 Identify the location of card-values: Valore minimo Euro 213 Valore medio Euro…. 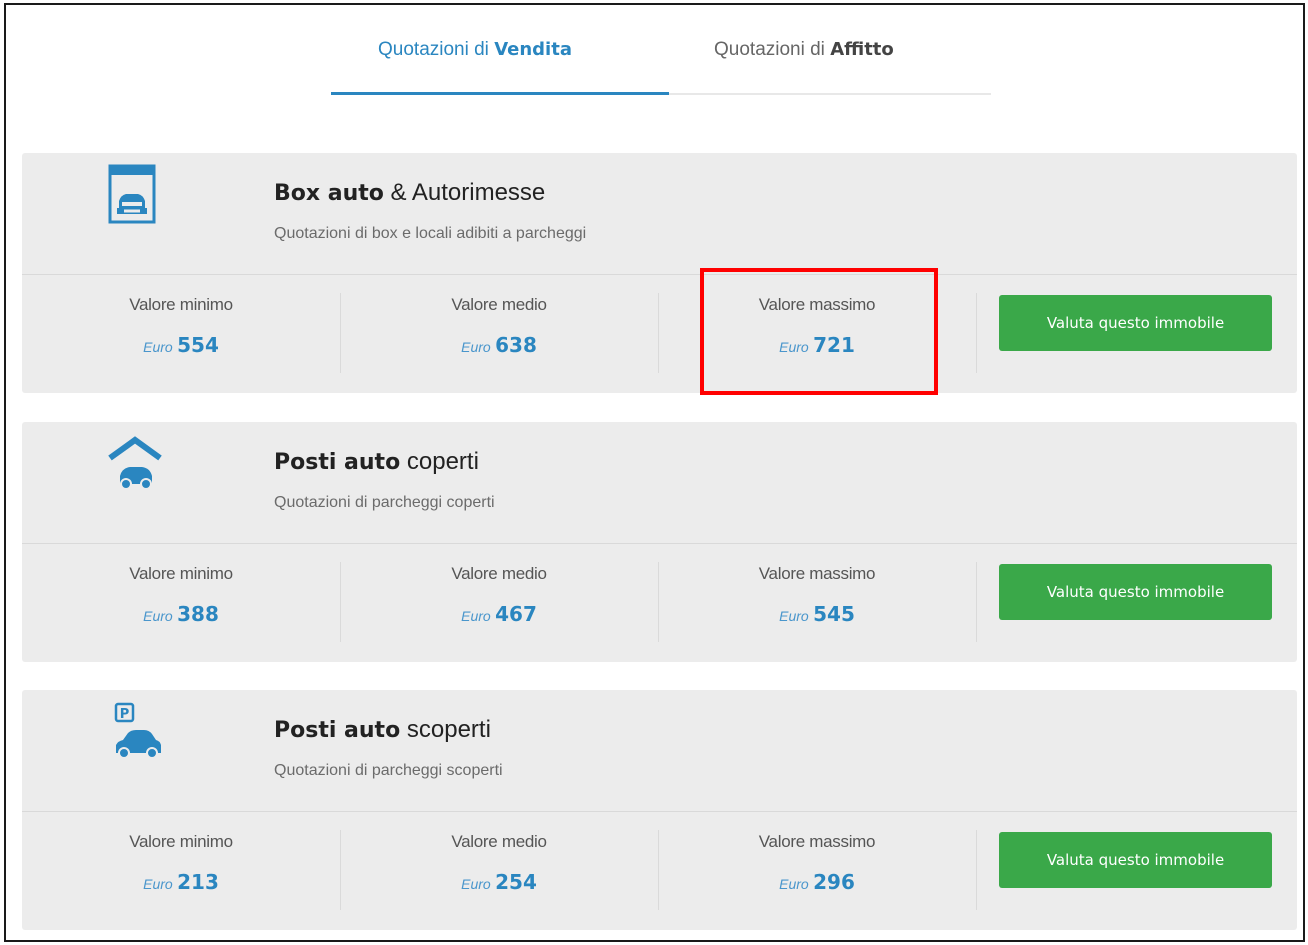
(659, 871).